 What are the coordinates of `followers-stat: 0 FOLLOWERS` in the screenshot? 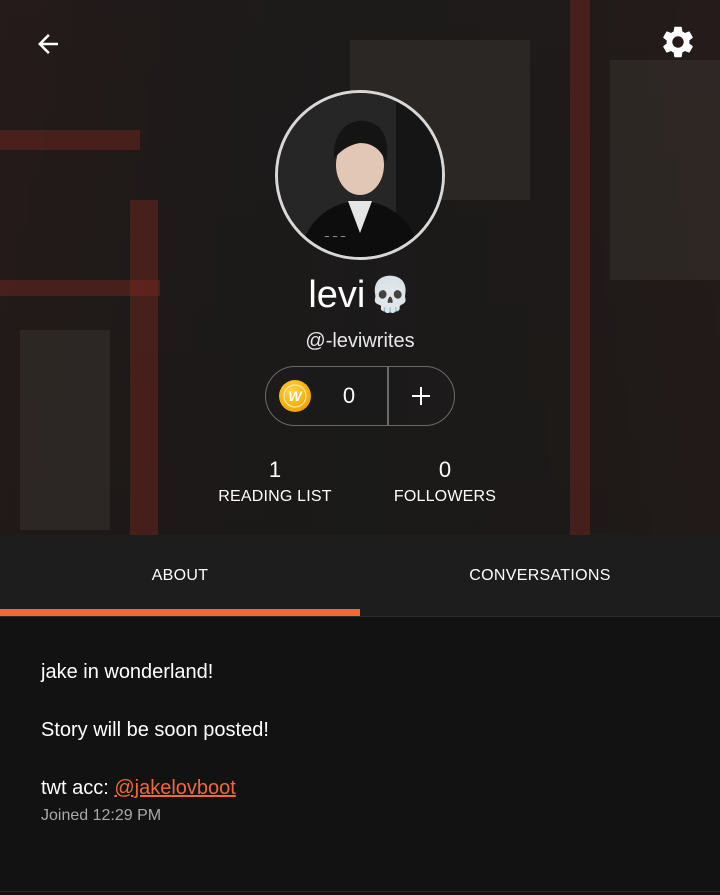 It's located at (445, 483).